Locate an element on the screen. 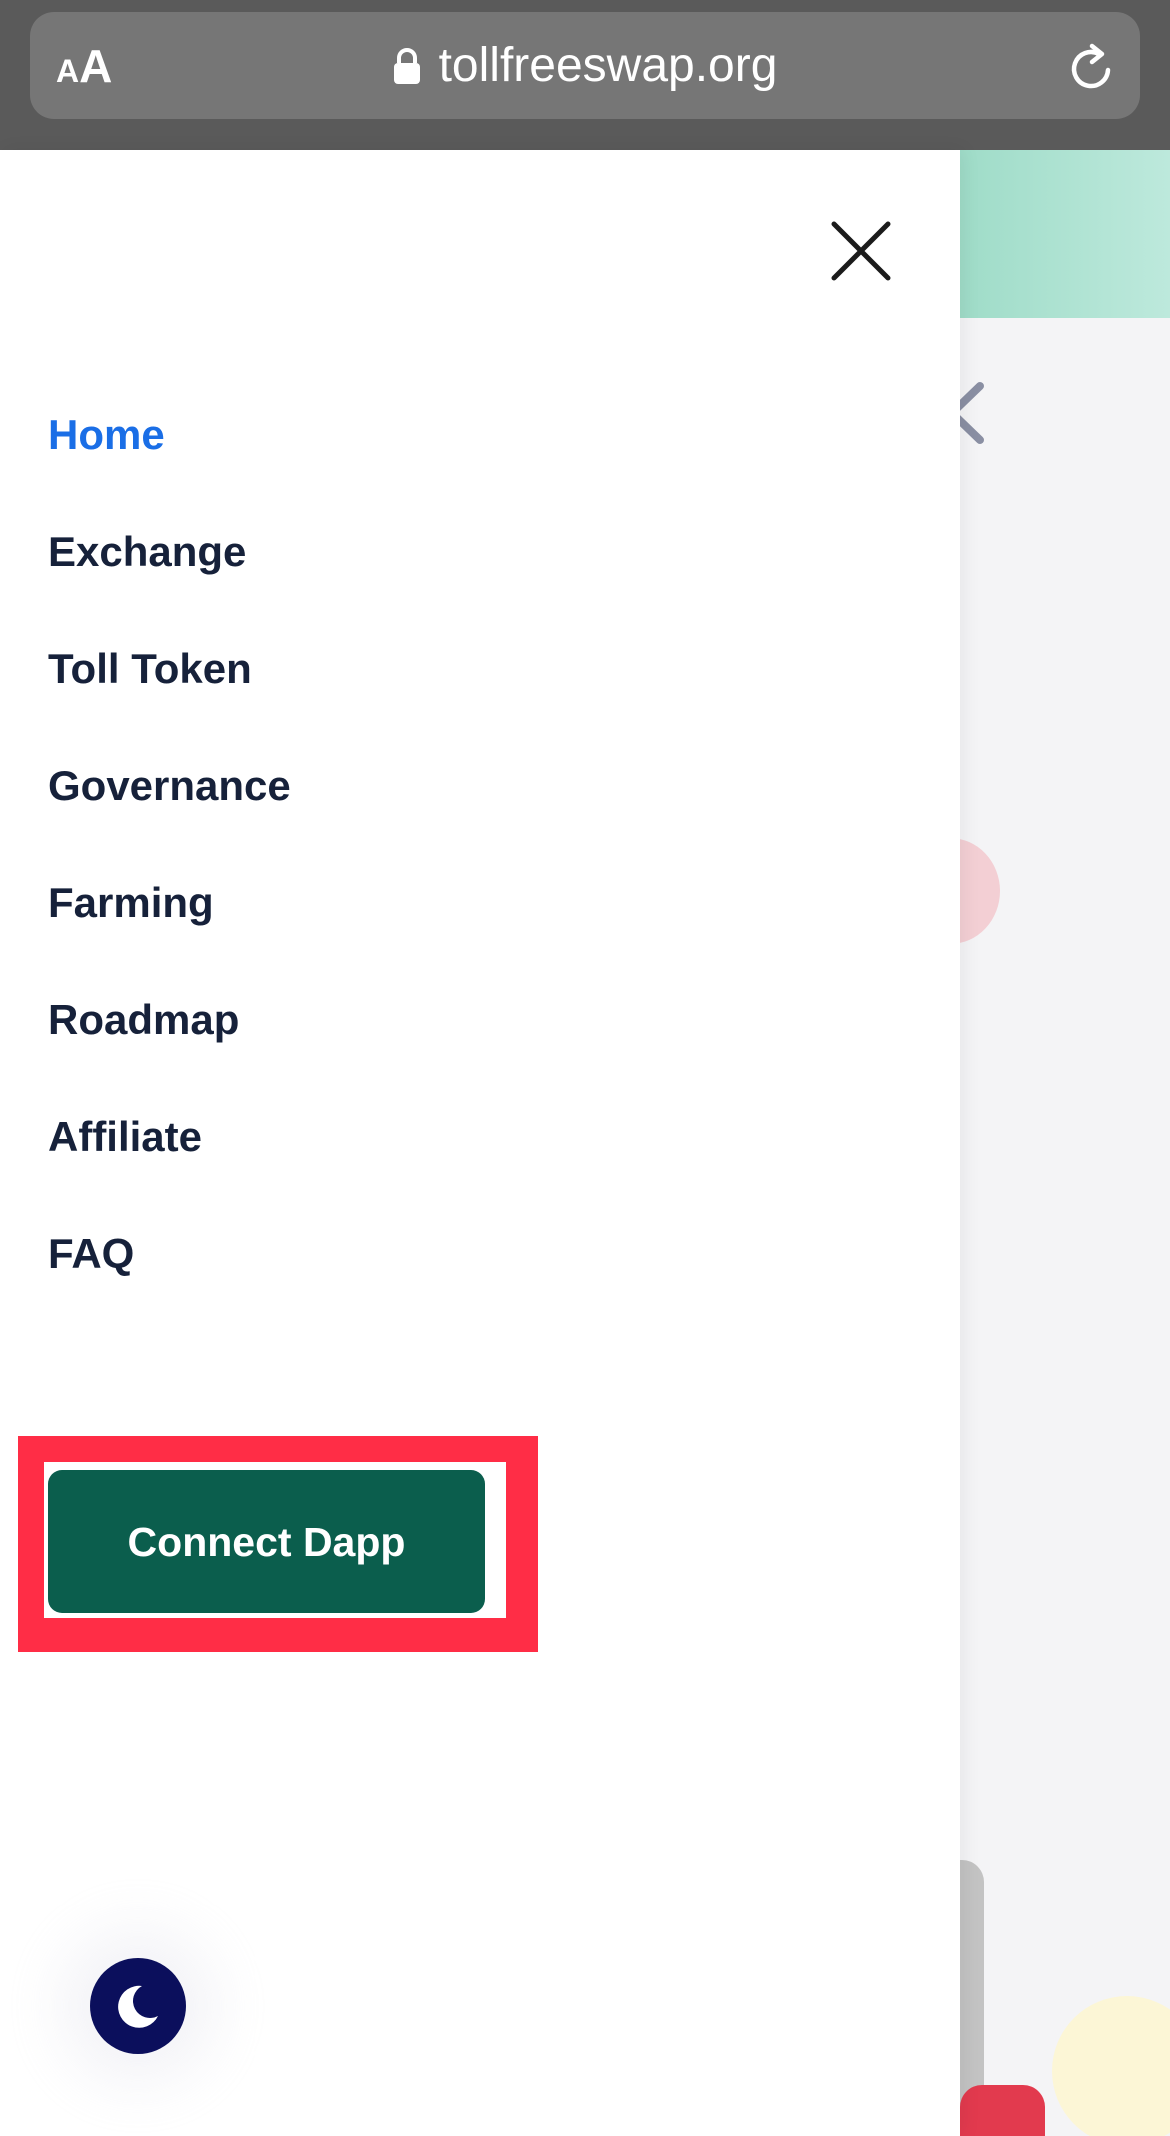 Image resolution: width=1170 pixels, height=2136 pixels. background-red-shape is located at coordinates (1002, 2110).